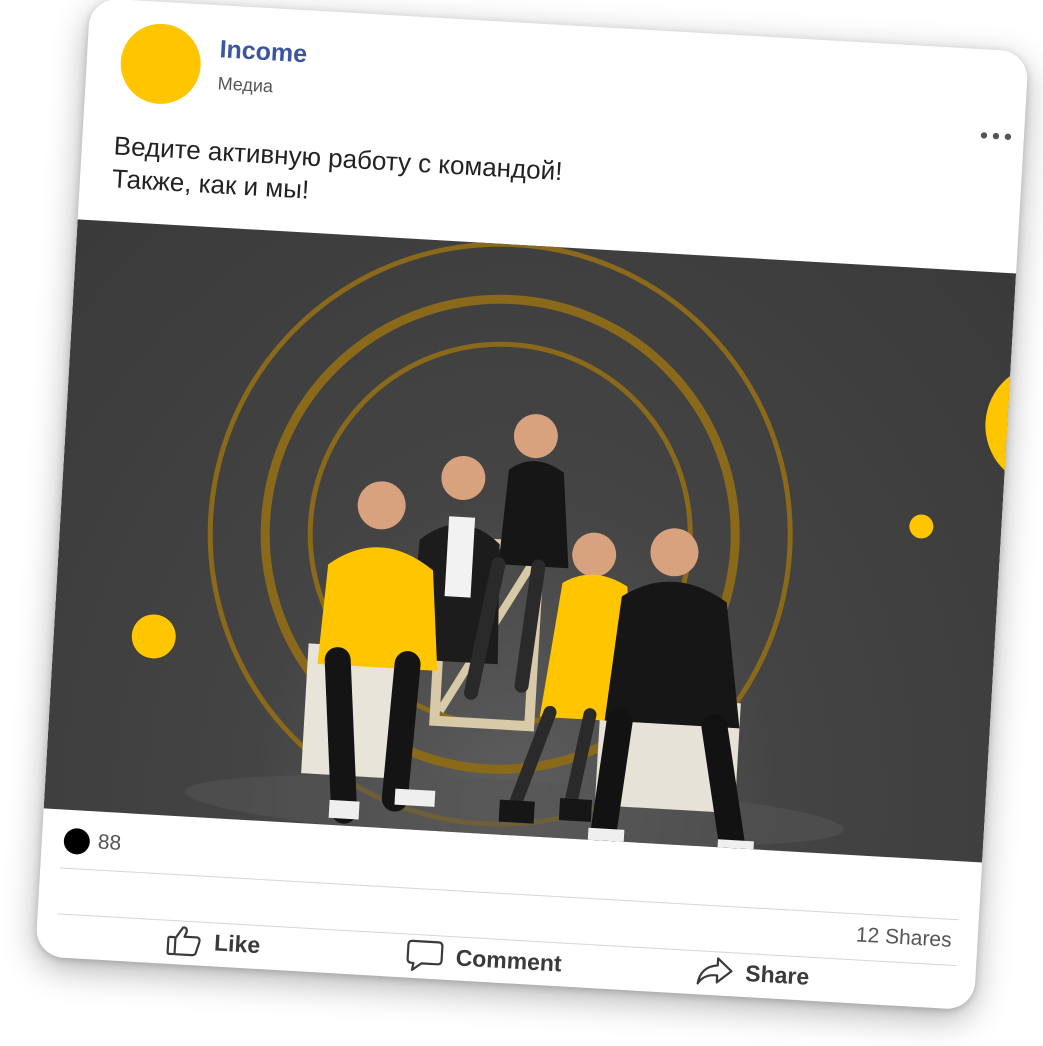  I want to click on post-actions: Like Comment Share, so click(505, 962).